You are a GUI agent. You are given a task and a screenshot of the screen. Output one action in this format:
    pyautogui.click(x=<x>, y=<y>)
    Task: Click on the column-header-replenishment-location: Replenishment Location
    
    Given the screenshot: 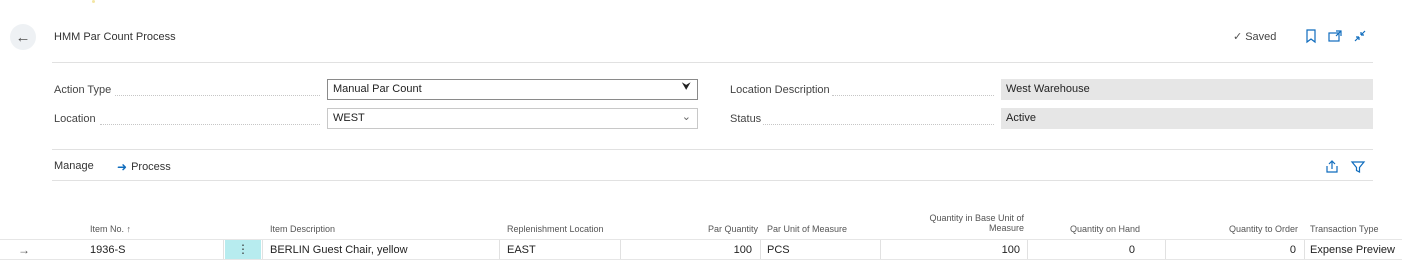 What is the action you would take?
    pyautogui.click(x=555, y=229)
    